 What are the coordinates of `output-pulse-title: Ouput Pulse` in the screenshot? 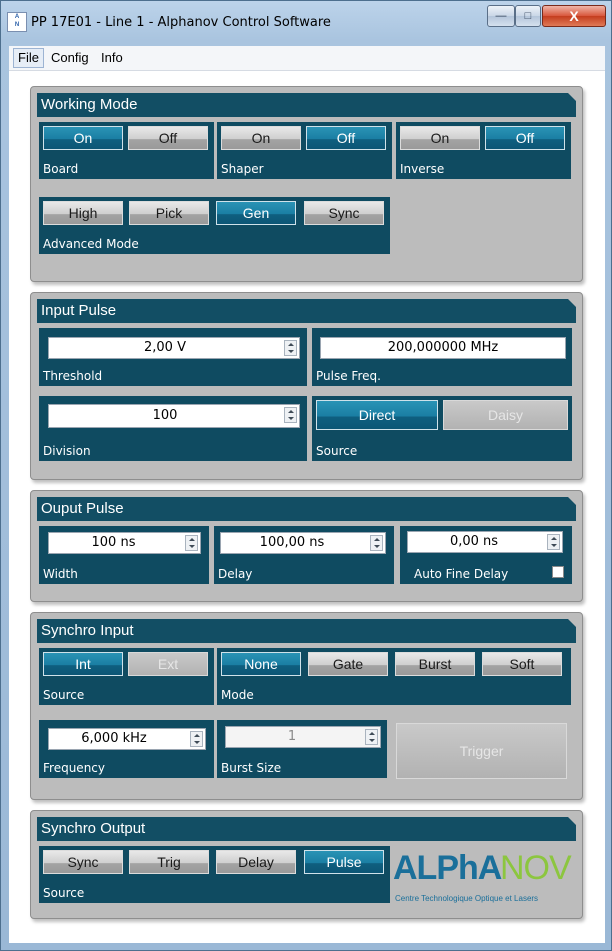 It's located at (306, 509).